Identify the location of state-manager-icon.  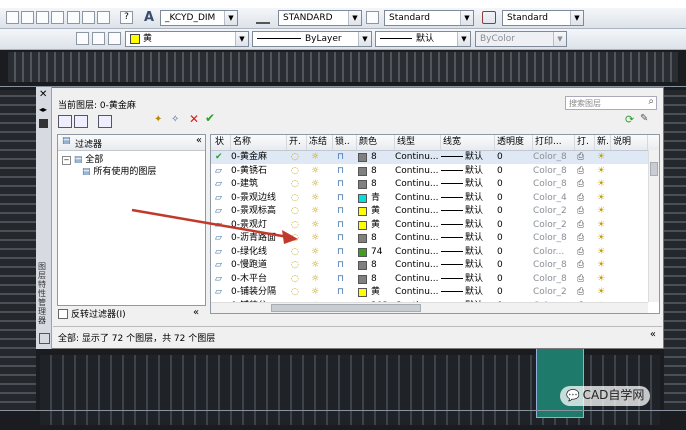
(105, 121).